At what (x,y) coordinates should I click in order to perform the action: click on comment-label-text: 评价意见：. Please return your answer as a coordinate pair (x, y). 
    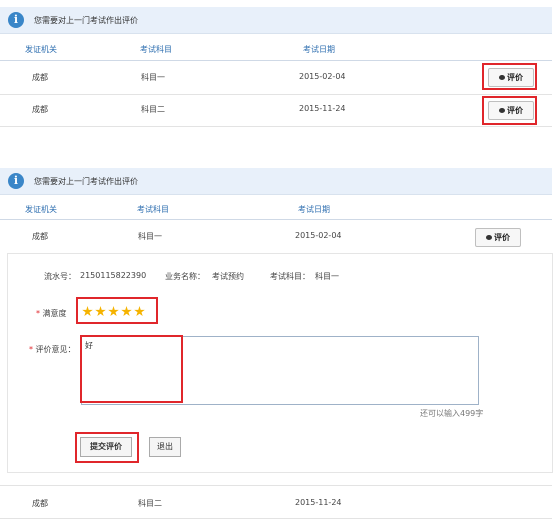
    Looking at the image, I should click on (55, 349).